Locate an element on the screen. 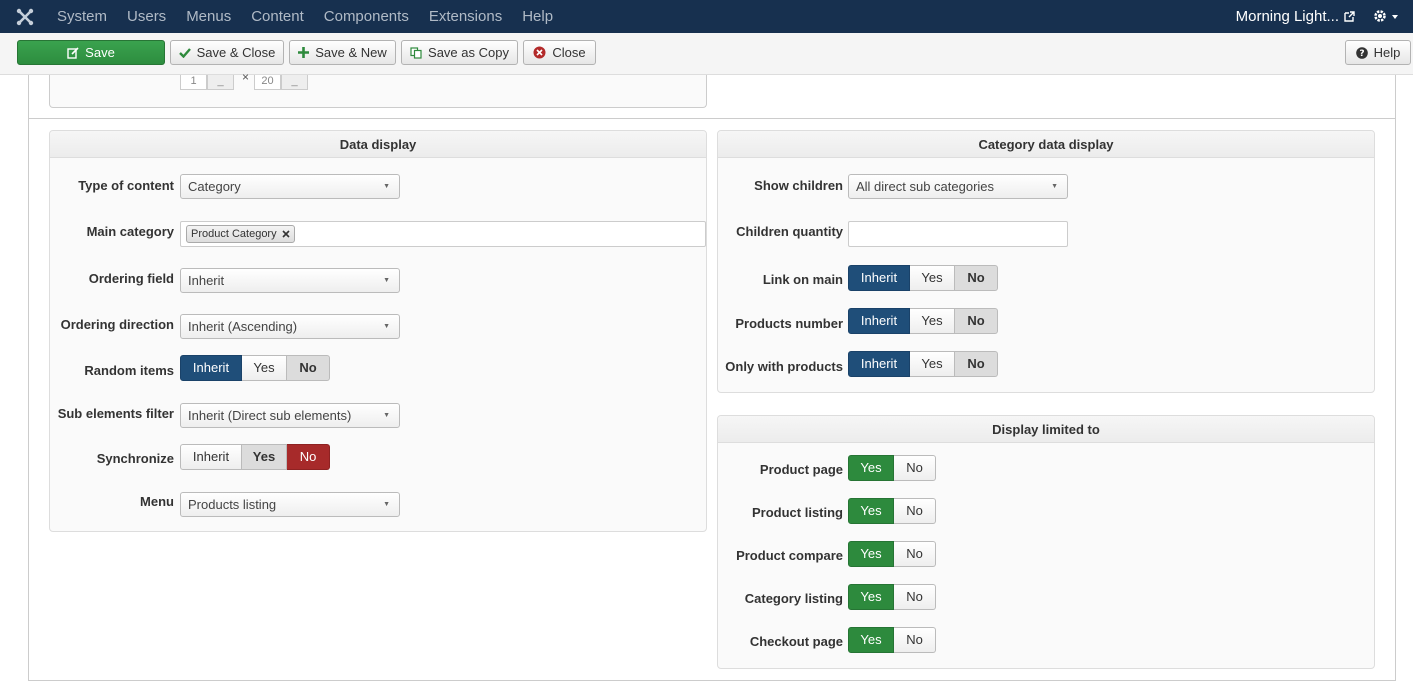 This screenshot has width=1413, height=684. menu-content: Content is located at coordinates (277, 16).